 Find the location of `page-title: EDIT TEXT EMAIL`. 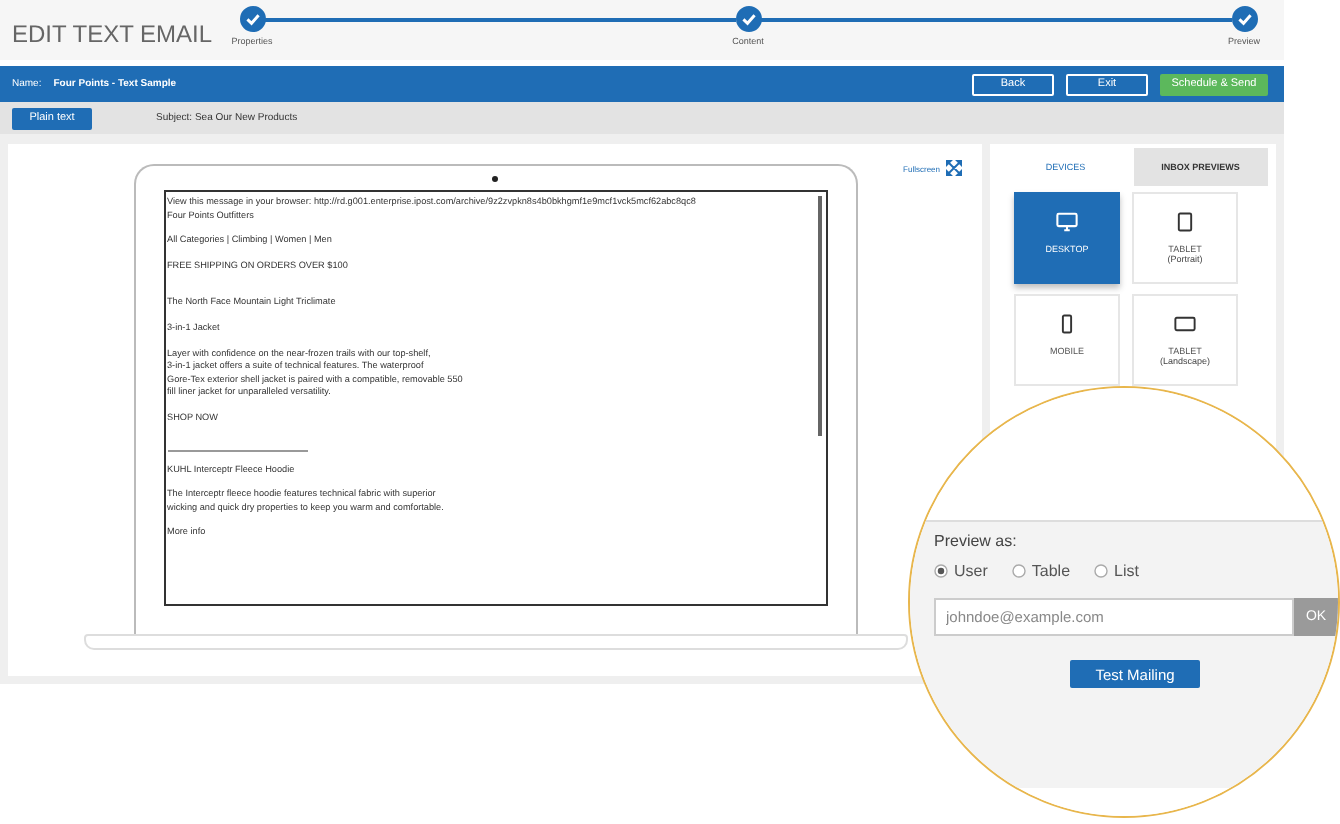

page-title: EDIT TEXT EMAIL is located at coordinates (113, 34).